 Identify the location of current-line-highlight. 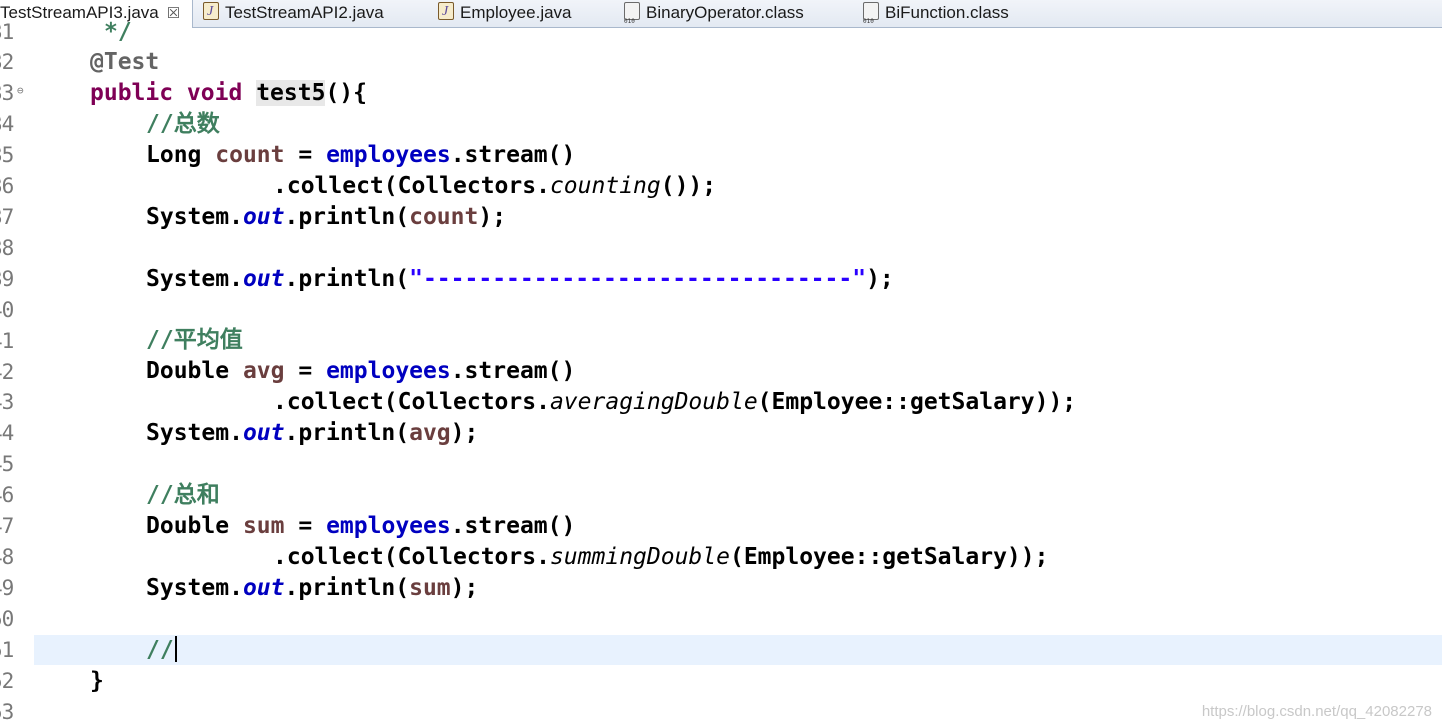
(738, 650).